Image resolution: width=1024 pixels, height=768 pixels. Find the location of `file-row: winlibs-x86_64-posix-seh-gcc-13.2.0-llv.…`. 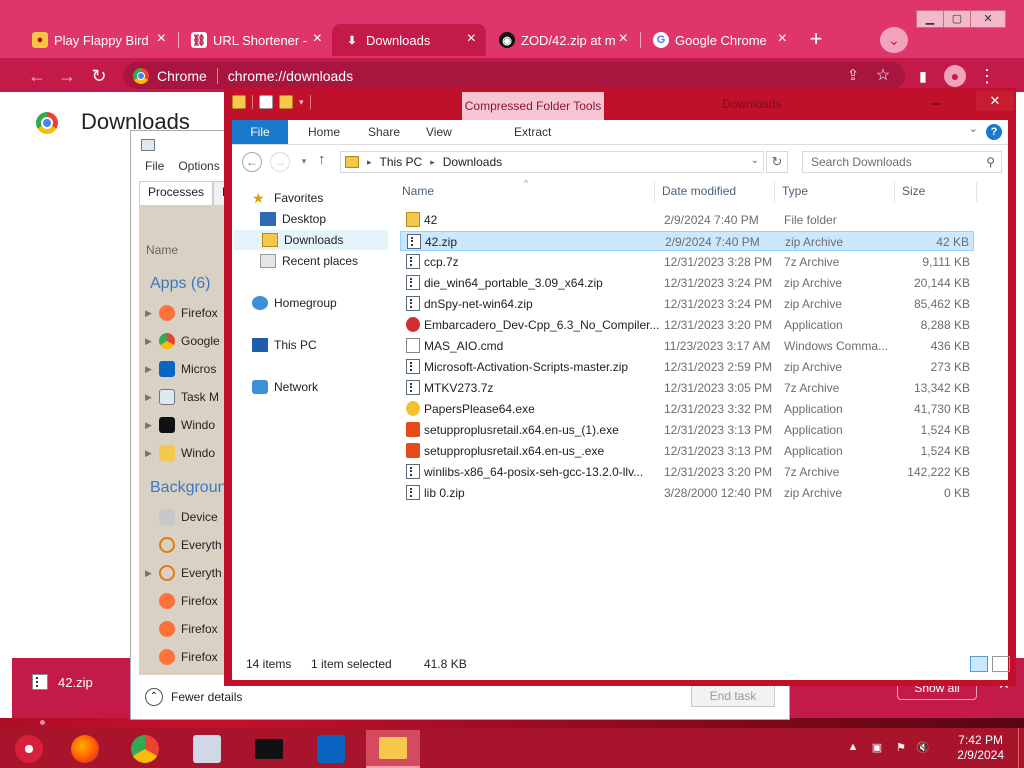

file-row: winlibs-x86_64-posix-seh-gcc-13.2.0-llv.… is located at coordinates (687, 472).